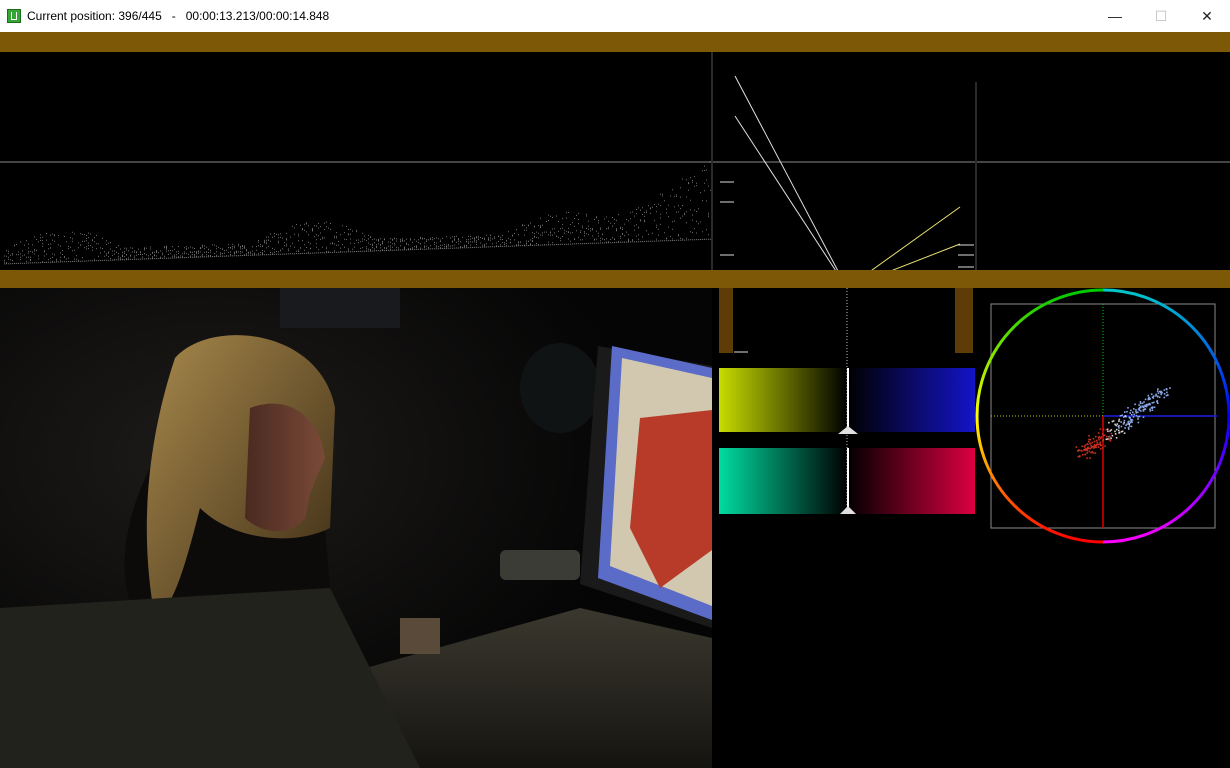 This screenshot has height=768, width=1230. What do you see at coordinates (911, 481) in the screenshot?
I see `red-gradient-bar` at bounding box center [911, 481].